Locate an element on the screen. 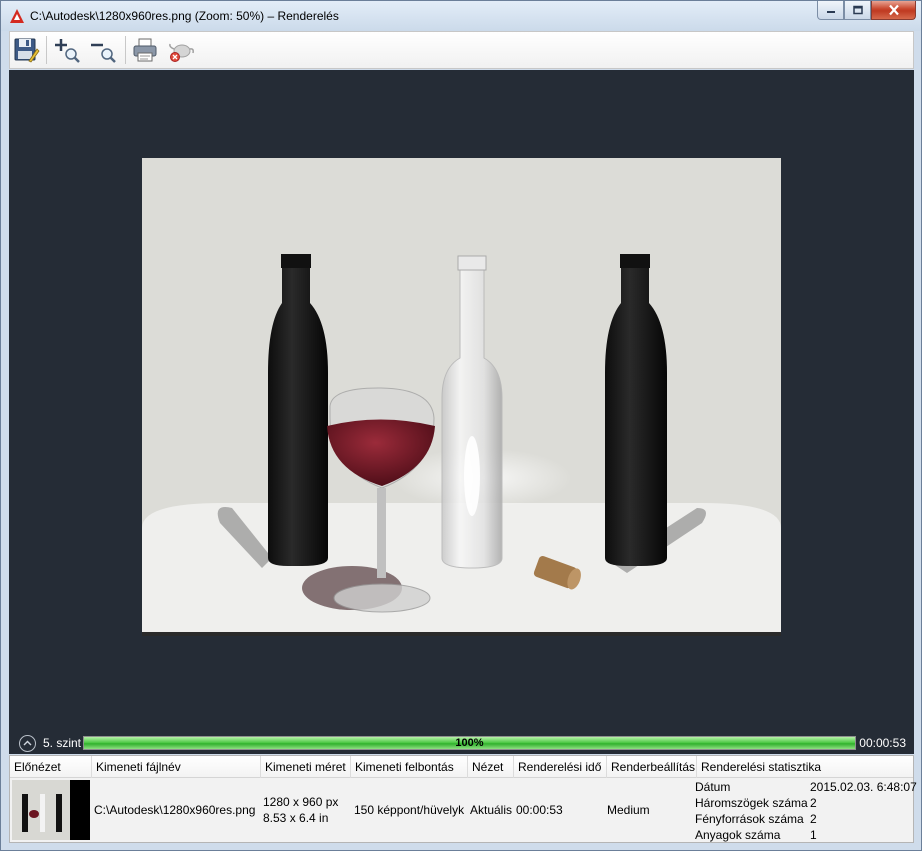  minimize-icon is located at coordinates (830, 12).